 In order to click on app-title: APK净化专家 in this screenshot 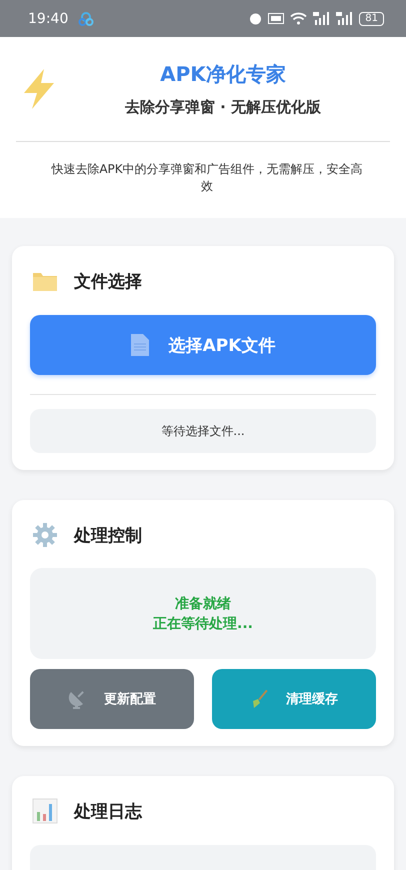, I will do `click(223, 74)`.